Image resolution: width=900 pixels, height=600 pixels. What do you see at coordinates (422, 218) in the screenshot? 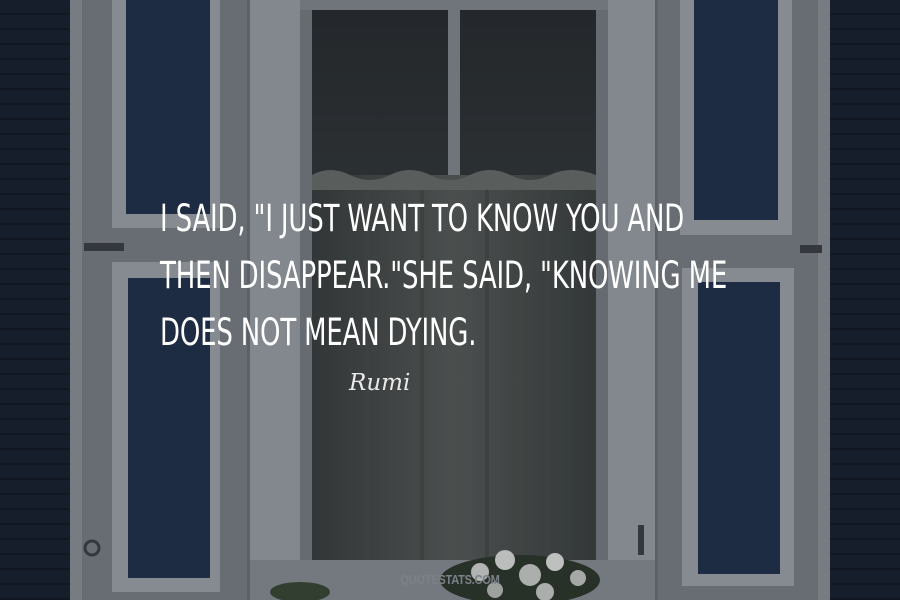
I see `quote-line: I SAID, "I JUST WANT TO KNOW YOU AND` at bounding box center [422, 218].